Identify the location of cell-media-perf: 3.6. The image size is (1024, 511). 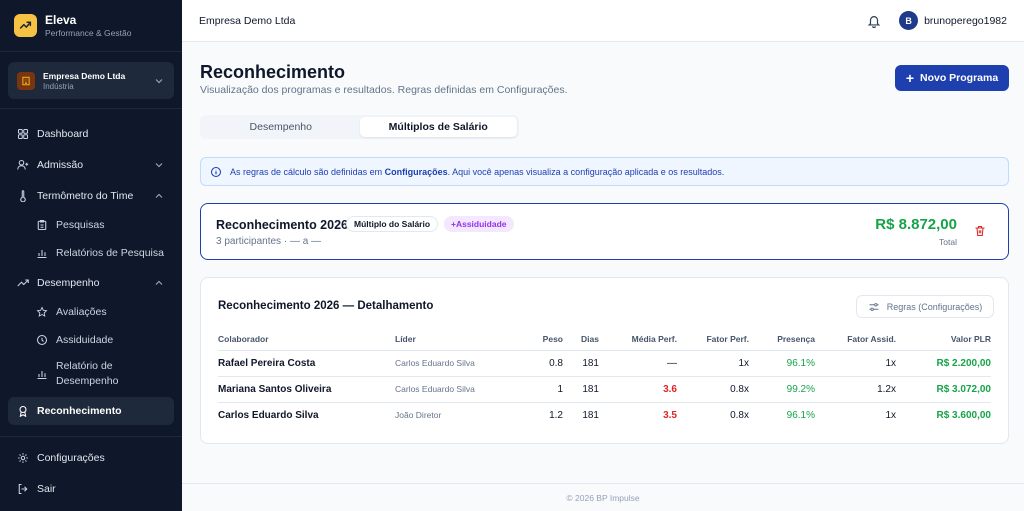
(638, 389).